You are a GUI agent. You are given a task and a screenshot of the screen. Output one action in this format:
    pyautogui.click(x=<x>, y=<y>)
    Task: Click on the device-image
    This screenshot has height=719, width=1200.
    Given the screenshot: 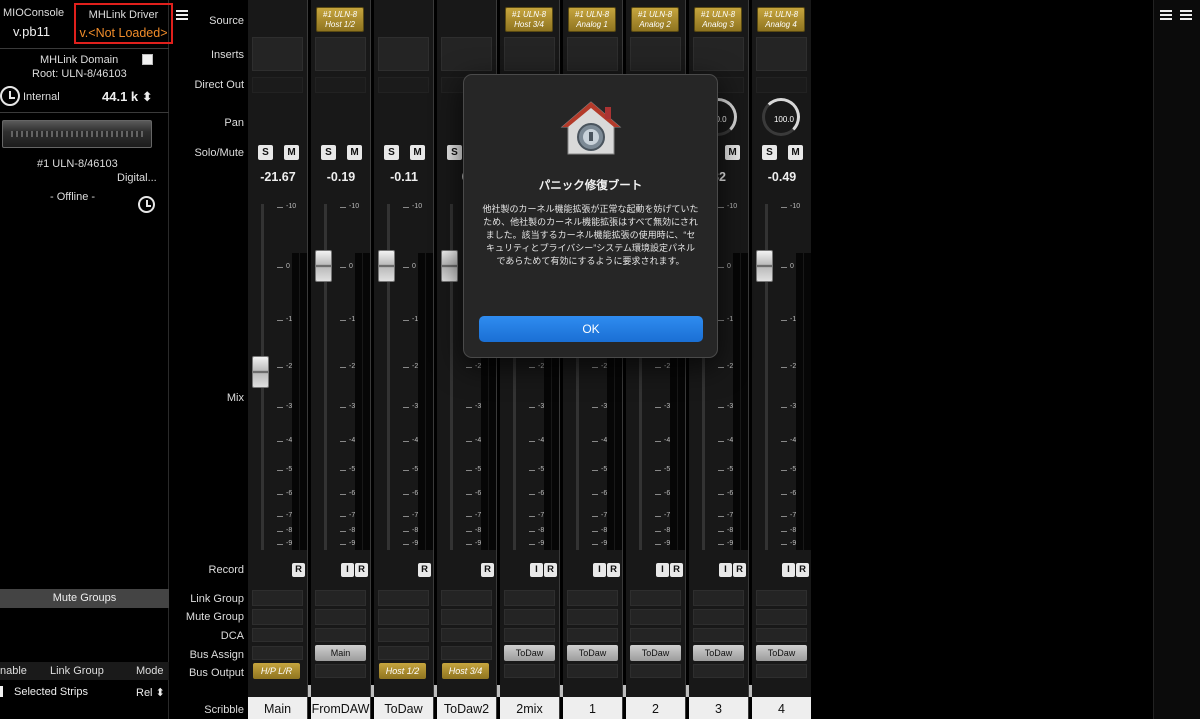 What is the action you would take?
    pyautogui.click(x=77, y=134)
    